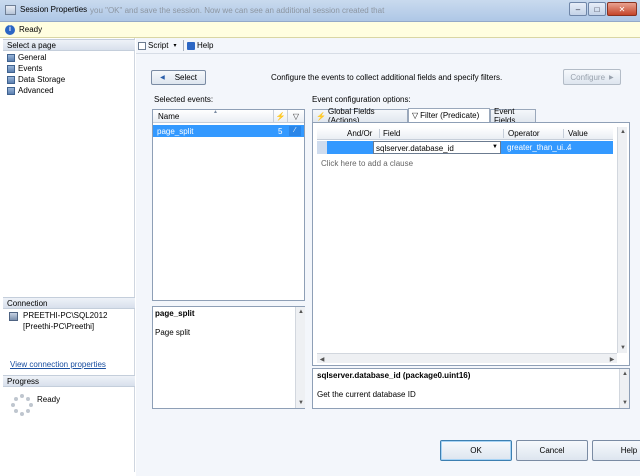 The height and width of the screenshot is (476, 640). What do you see at coordinates (184, 99) in the screenshot?
I see `selected-events-label: Selected events:` at bounding box center [184, 99].